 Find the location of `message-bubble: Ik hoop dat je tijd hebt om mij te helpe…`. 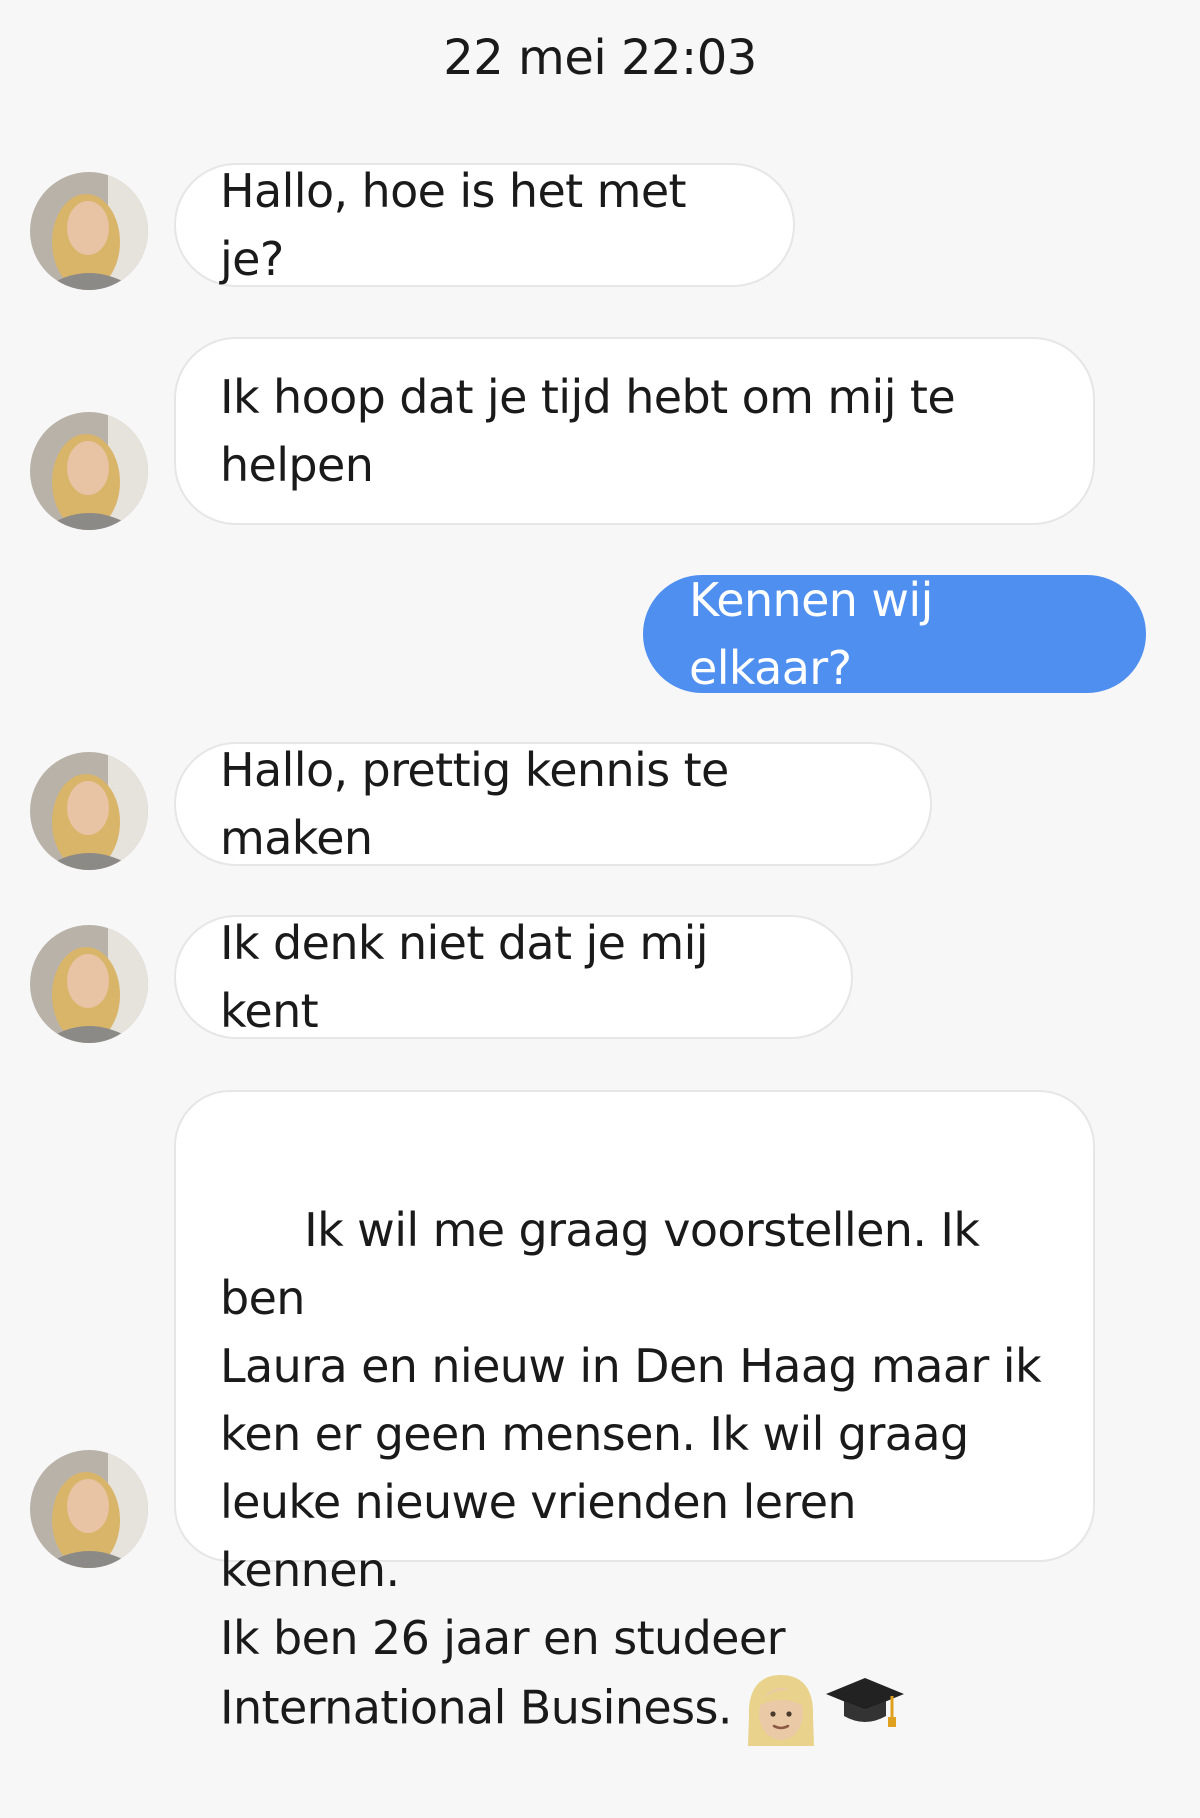

message-bubble: Ik hoop dat je tijd hebt om mij te helpe… is located at coordinates (634, 431).